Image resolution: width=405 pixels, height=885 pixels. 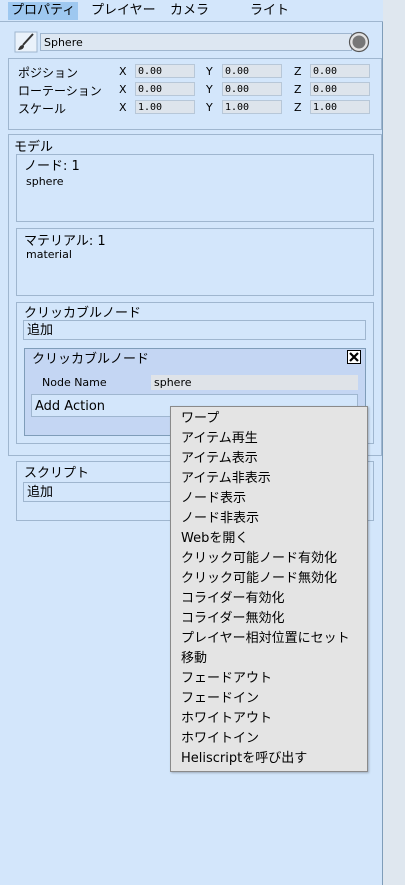 I want to click on node-name-input: sphere, so click(x=254, y=382).